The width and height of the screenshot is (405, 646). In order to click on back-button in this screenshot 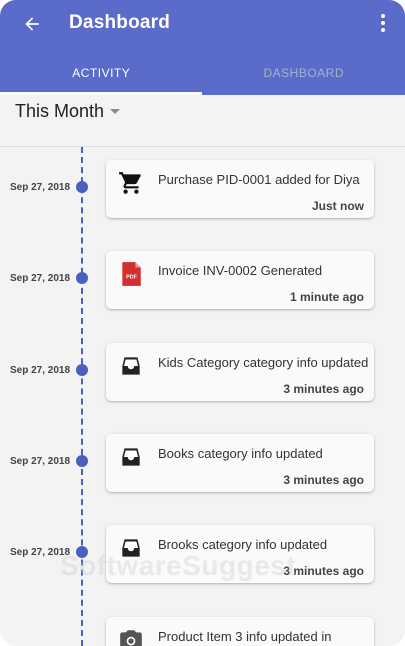, I will do `click(32, 24)`.